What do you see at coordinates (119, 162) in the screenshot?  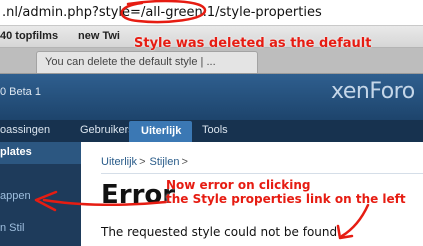 I see `breadcrumb-uiterlijk: Uiterlijk` at bounding box center [119, 162].